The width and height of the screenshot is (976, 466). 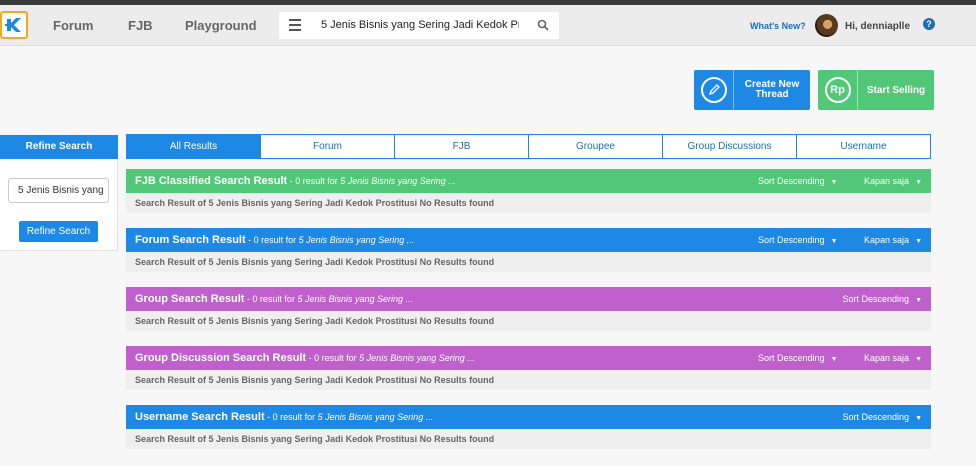 I want to click on pencil-icon, so click(x=713, y=90).